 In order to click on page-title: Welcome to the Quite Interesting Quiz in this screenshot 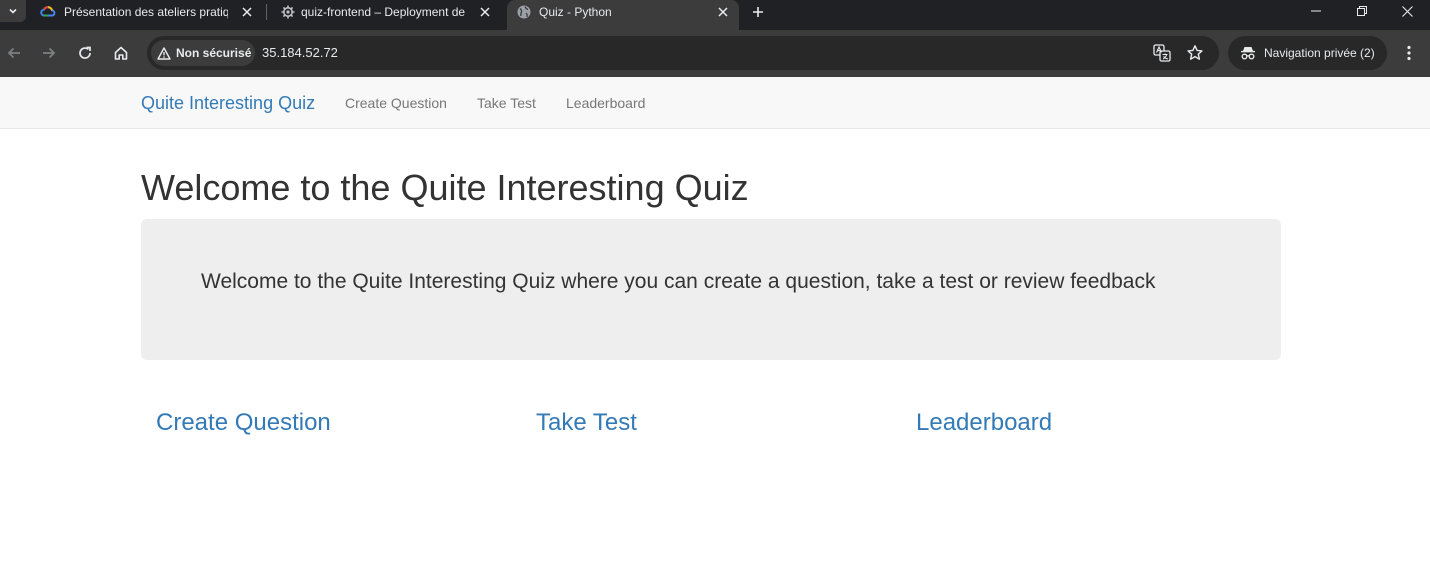, I will do `click(445, 187)`.